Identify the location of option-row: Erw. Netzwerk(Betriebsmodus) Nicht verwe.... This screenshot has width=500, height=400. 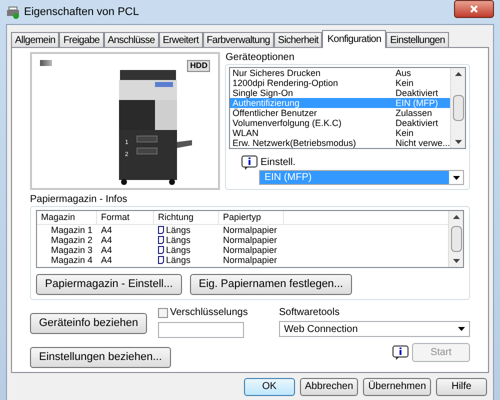
(340, 143).